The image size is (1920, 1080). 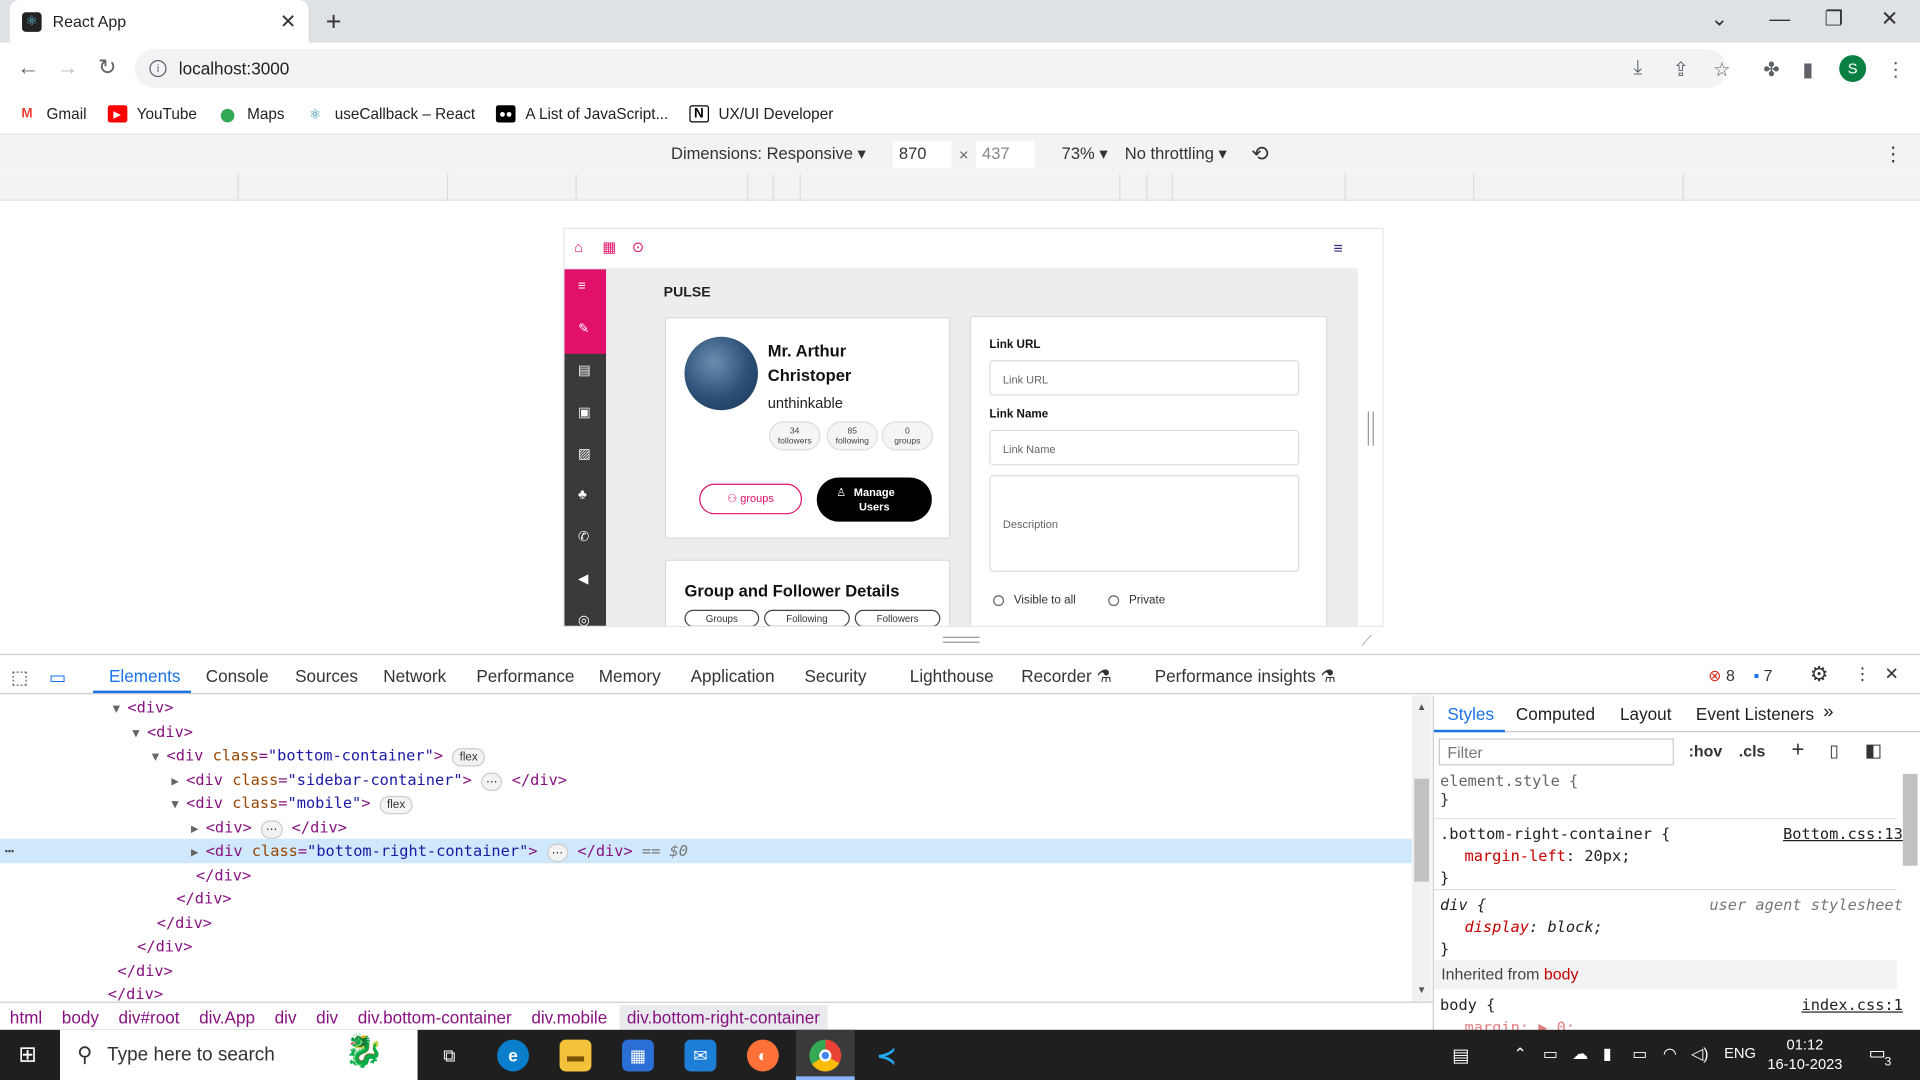 I want to click on dom-node-line: ▼ <div>, so click(x=706, y=708).